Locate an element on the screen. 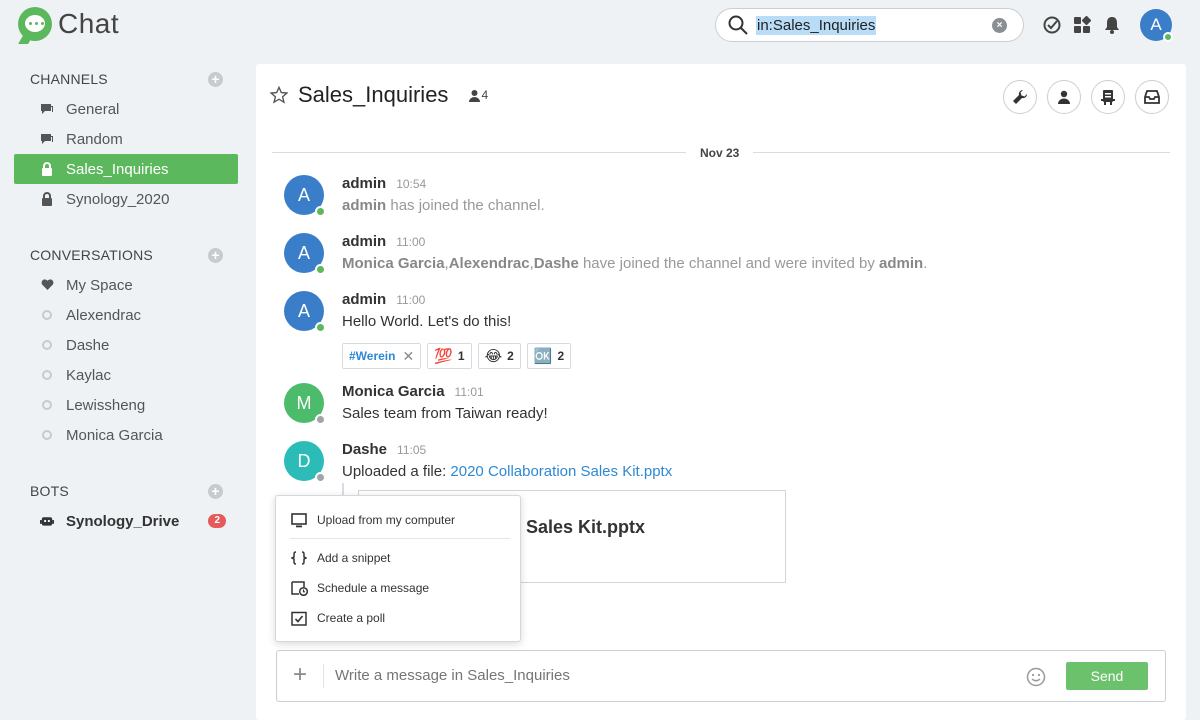 Image resolution: width=1200 pixels, height=720 pixels. send-button: Send is located at coordinates (1107, 676).